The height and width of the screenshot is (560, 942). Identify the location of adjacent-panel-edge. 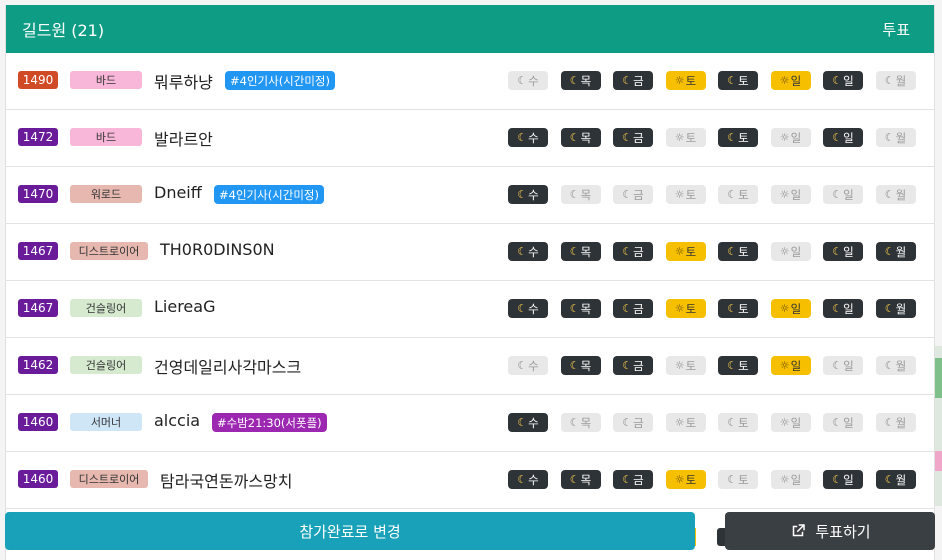
(938, 426).